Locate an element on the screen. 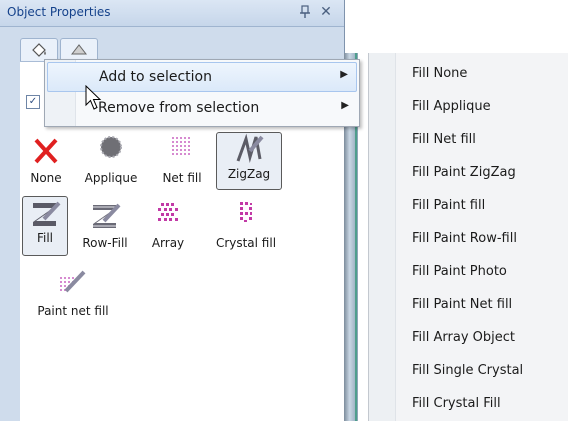  submenu-item-fill-crystal-fill: Fill Crystal Fill is located at coordinates (456, 407).